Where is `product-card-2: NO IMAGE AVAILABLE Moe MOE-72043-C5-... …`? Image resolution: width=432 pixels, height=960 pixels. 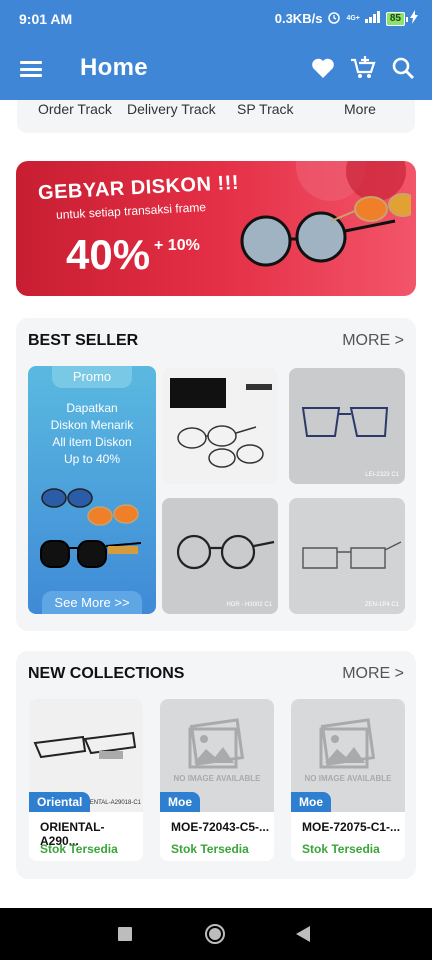
product-card-2: NO IMAGE AVAILABLE Moe MOE-72043-C5-... … is located at coordinates (217, 780).